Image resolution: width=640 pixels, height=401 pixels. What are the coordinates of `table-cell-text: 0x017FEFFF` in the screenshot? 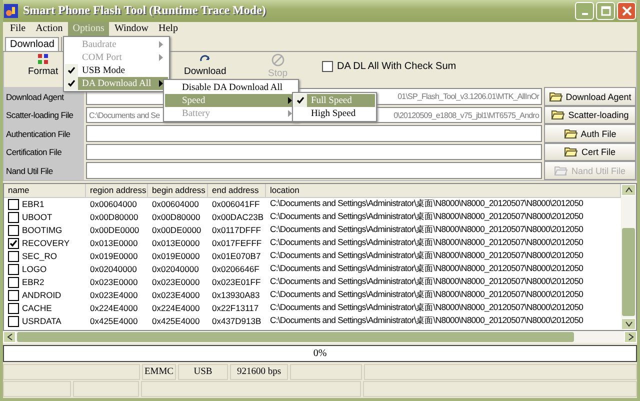 It's located at (237, 243).